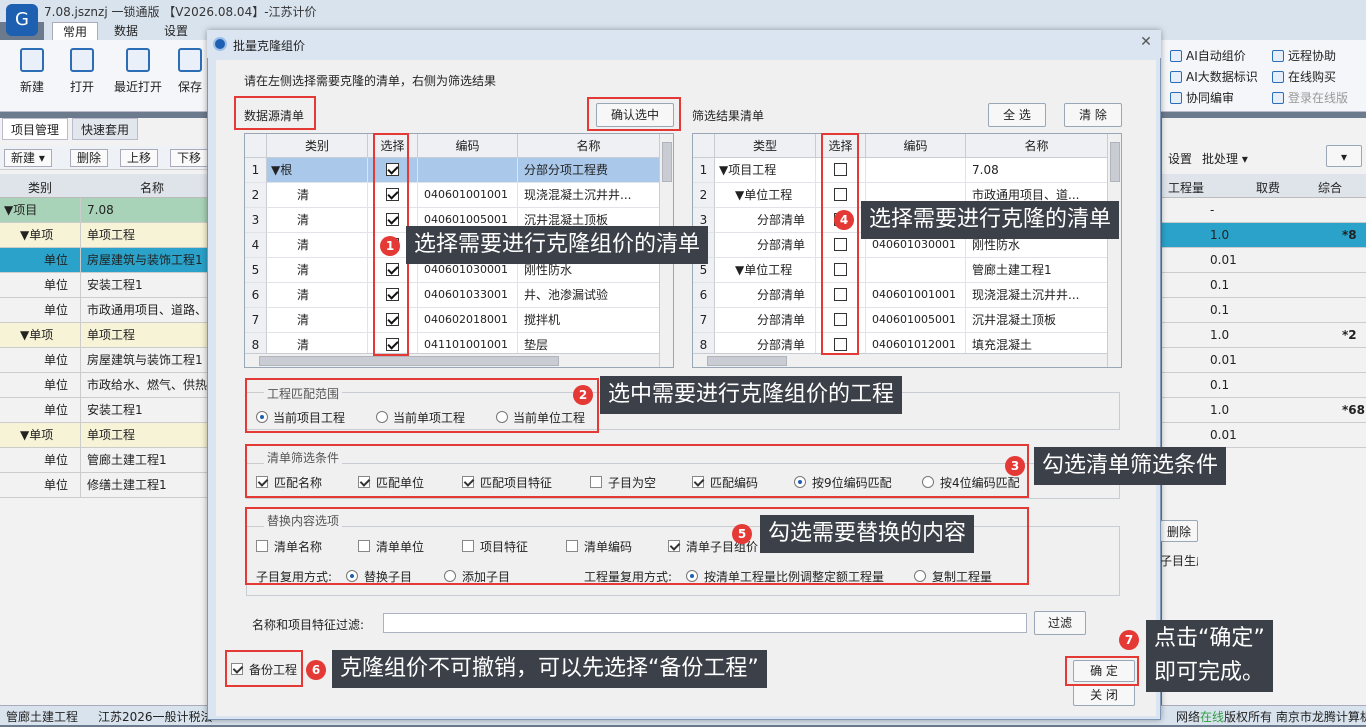  Describe the element at coordinates (190, 71) in the screenshot. I see `save-button: 保存` at that location.